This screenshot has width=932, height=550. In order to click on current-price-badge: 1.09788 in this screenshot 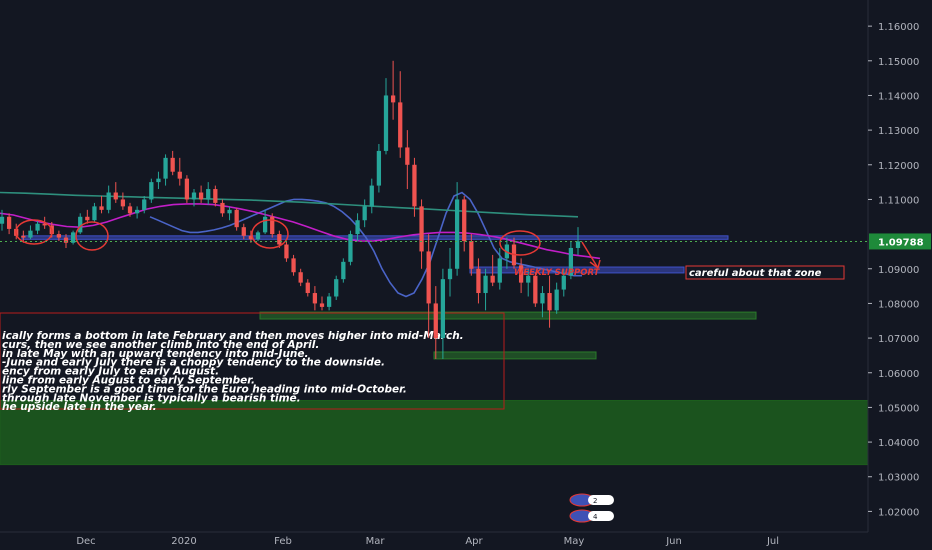, I will do `click(900, 241)`.